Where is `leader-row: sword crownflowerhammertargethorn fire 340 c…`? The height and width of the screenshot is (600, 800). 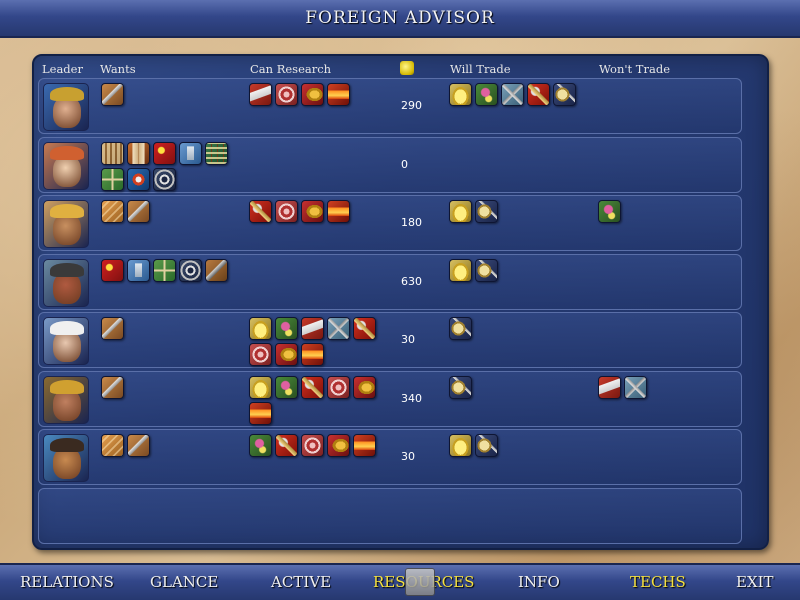
leader-row: sword crownflowerhammertargethorn fire 340 c… is located at coordinates (390, 398).